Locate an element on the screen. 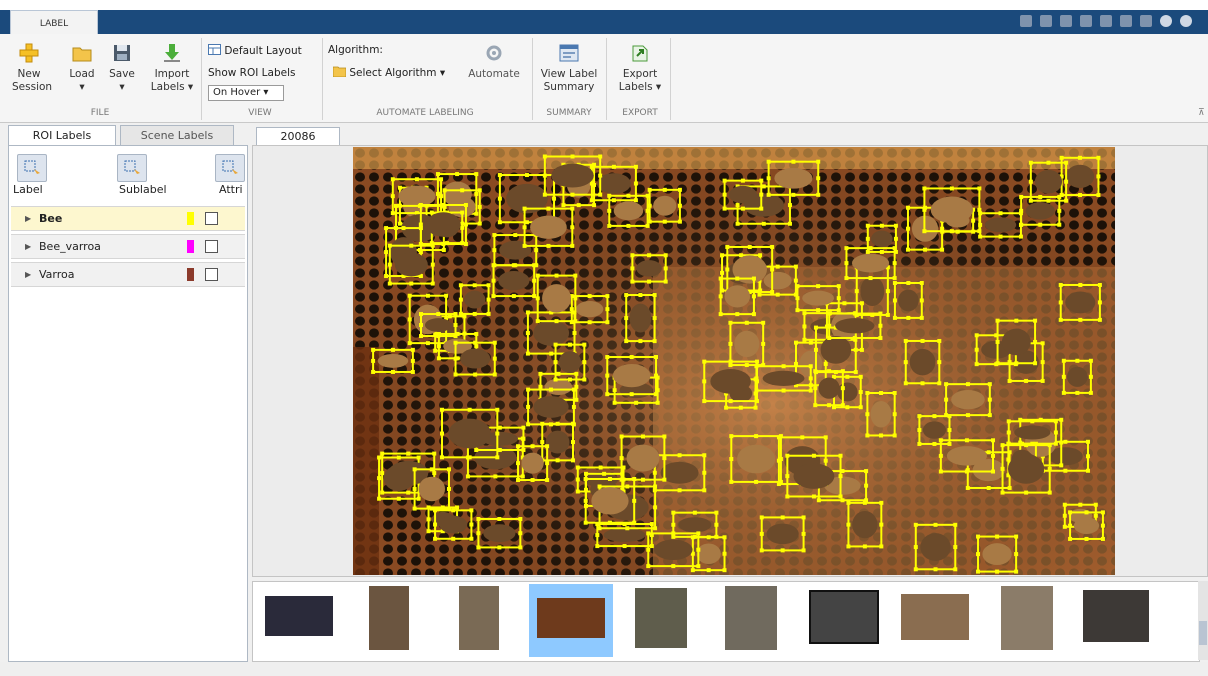  sublabel-icon is located at coordinates (132, 167).